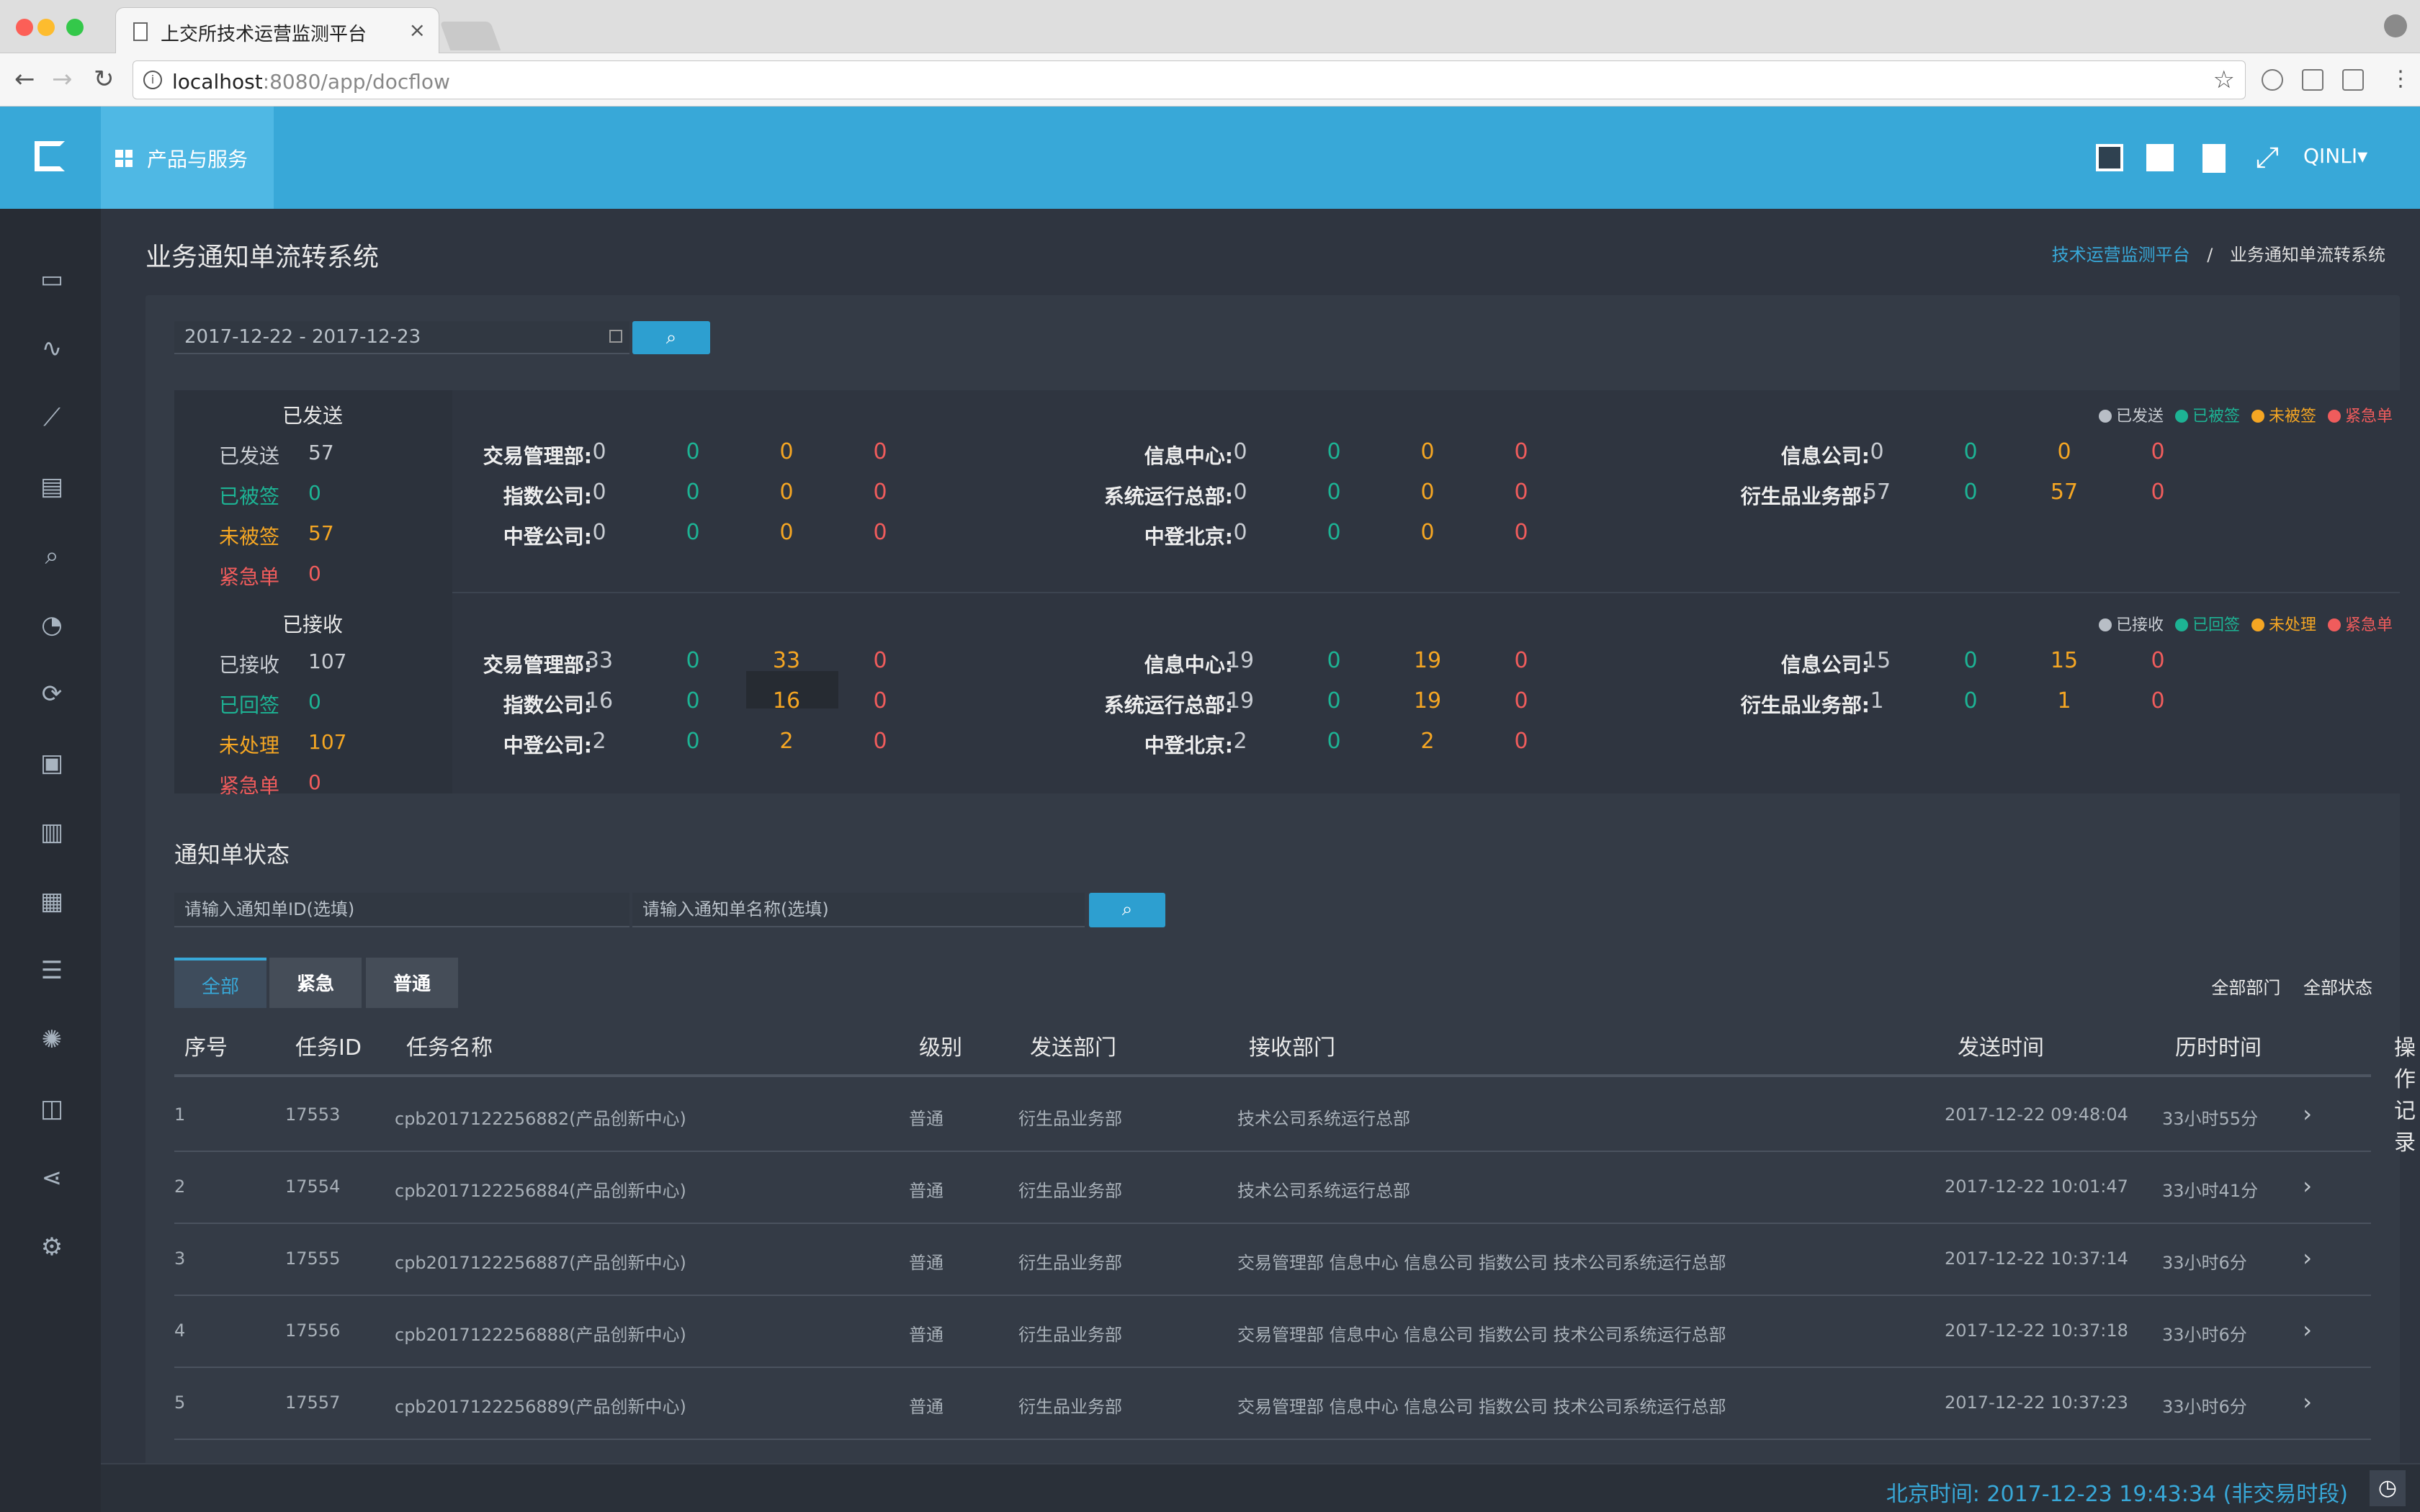 This screenshot has width=2420, height=1512. Describe the element at coordinates (1127, 910) in the screenshot. I see `notice-search-button: ⌕` at that location.